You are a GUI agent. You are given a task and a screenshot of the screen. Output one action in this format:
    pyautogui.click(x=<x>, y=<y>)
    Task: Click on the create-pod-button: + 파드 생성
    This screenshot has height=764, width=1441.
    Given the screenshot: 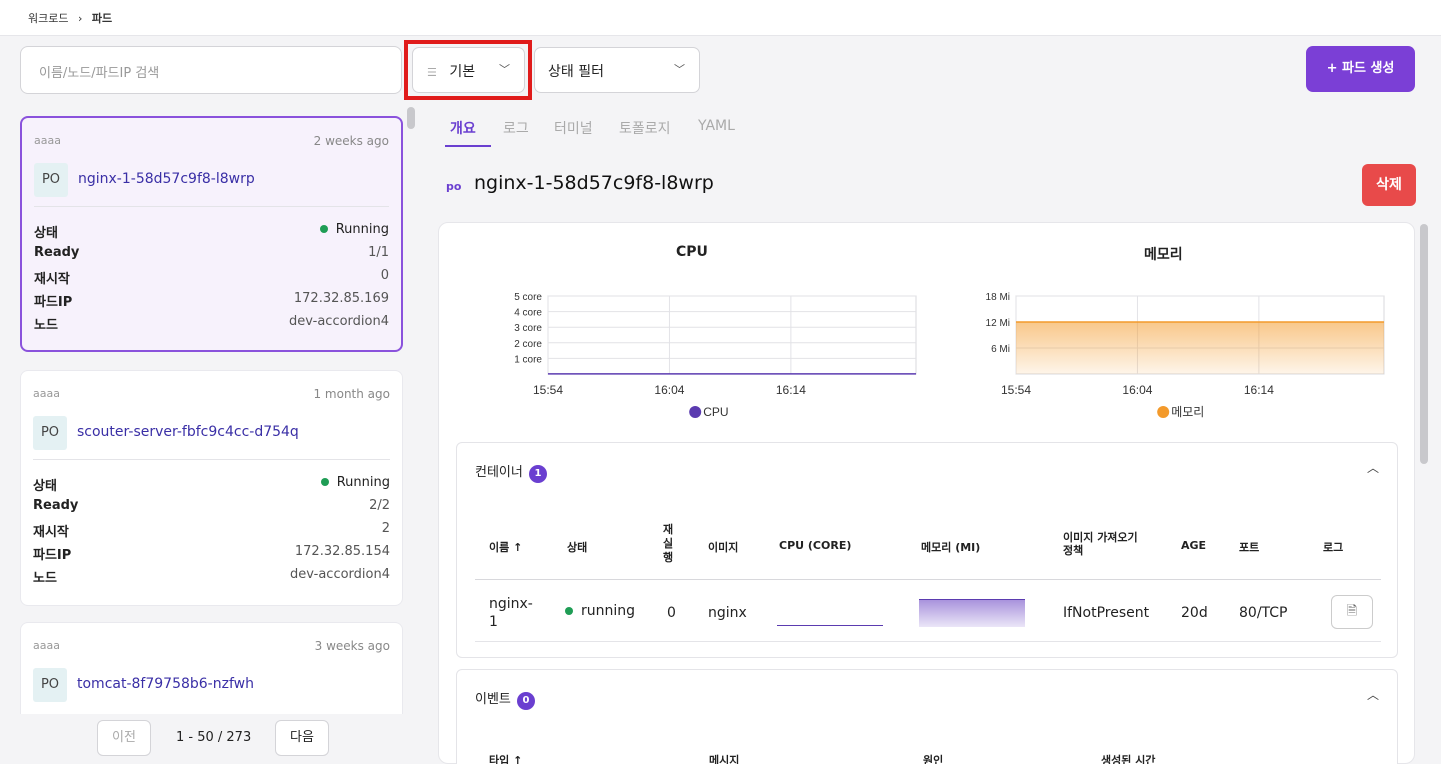 What is the action you would take?
    pyautogui.click(x=1360, y=69)
    